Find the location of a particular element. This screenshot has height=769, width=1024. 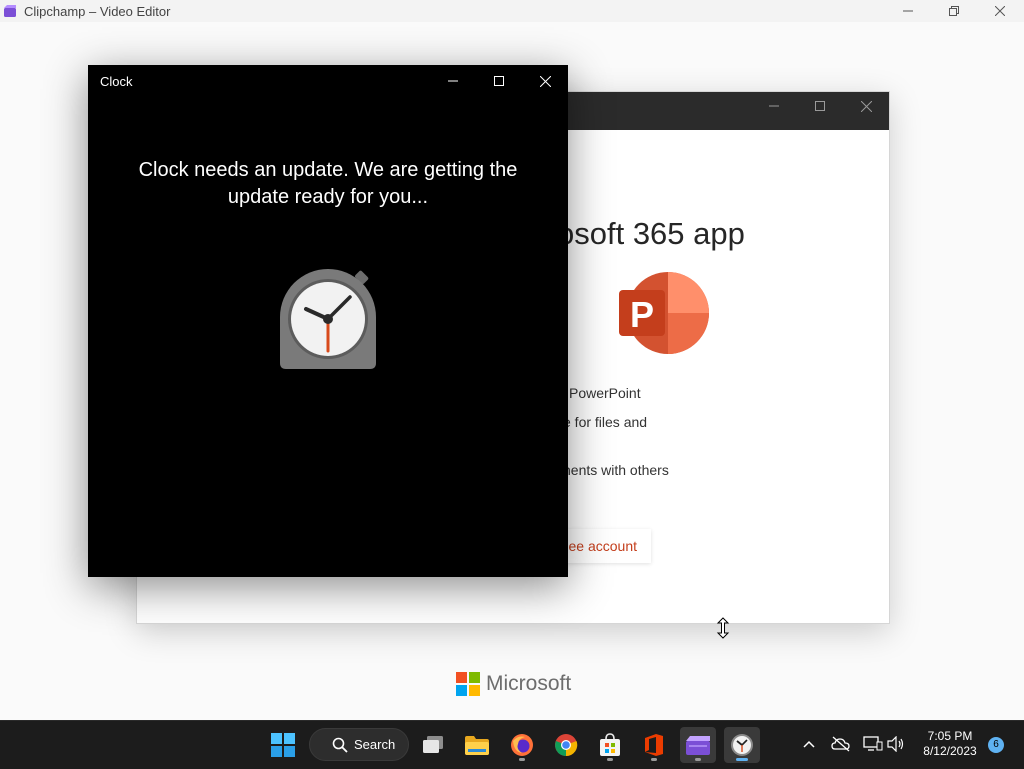

store-icon is located at coordinates (610, 744).